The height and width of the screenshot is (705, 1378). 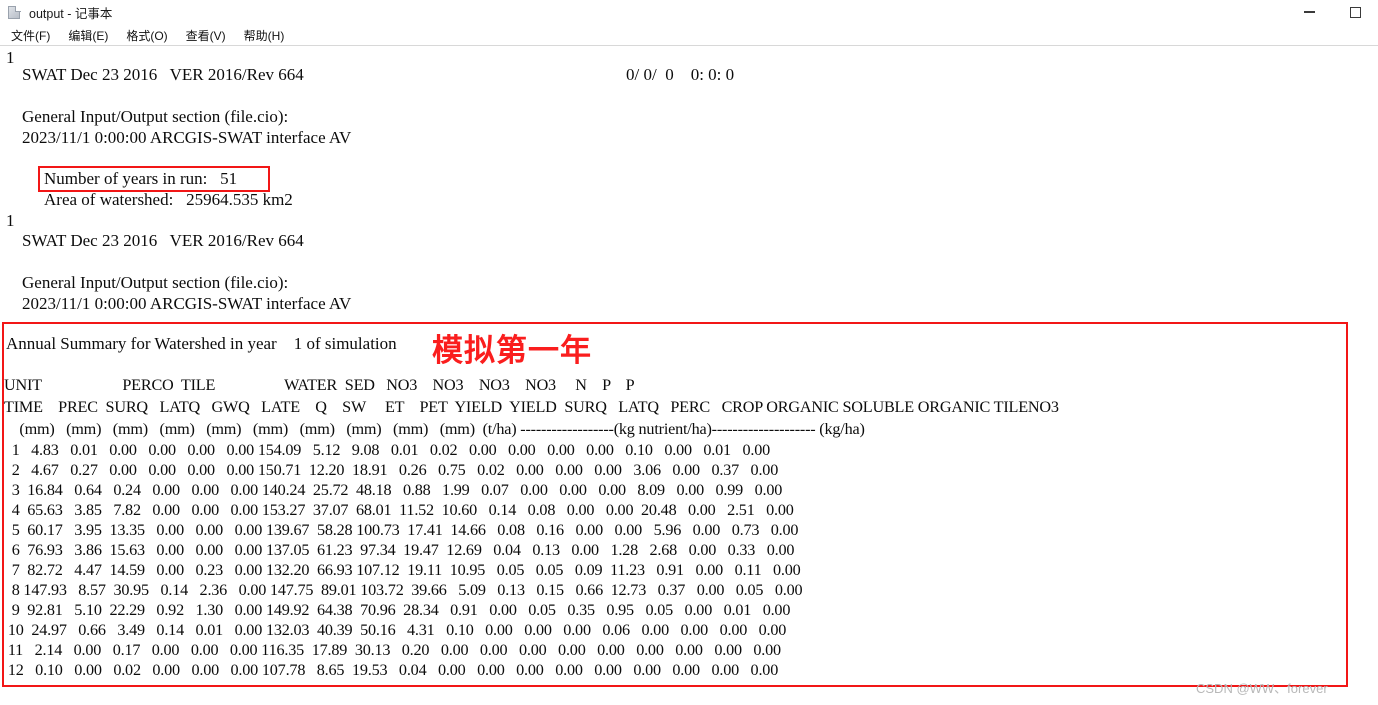 I want to click on menu-item-view: 查看(V), so click(x=206, y=35).